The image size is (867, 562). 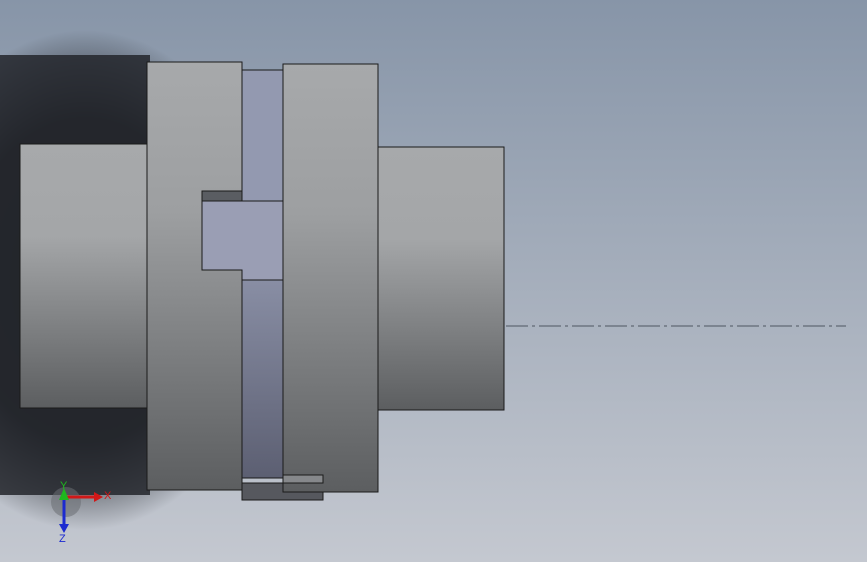 What do you see at coordinates (242, 240) in the screenshot?
I see `spacer-key` at bounding box center [242, 240].